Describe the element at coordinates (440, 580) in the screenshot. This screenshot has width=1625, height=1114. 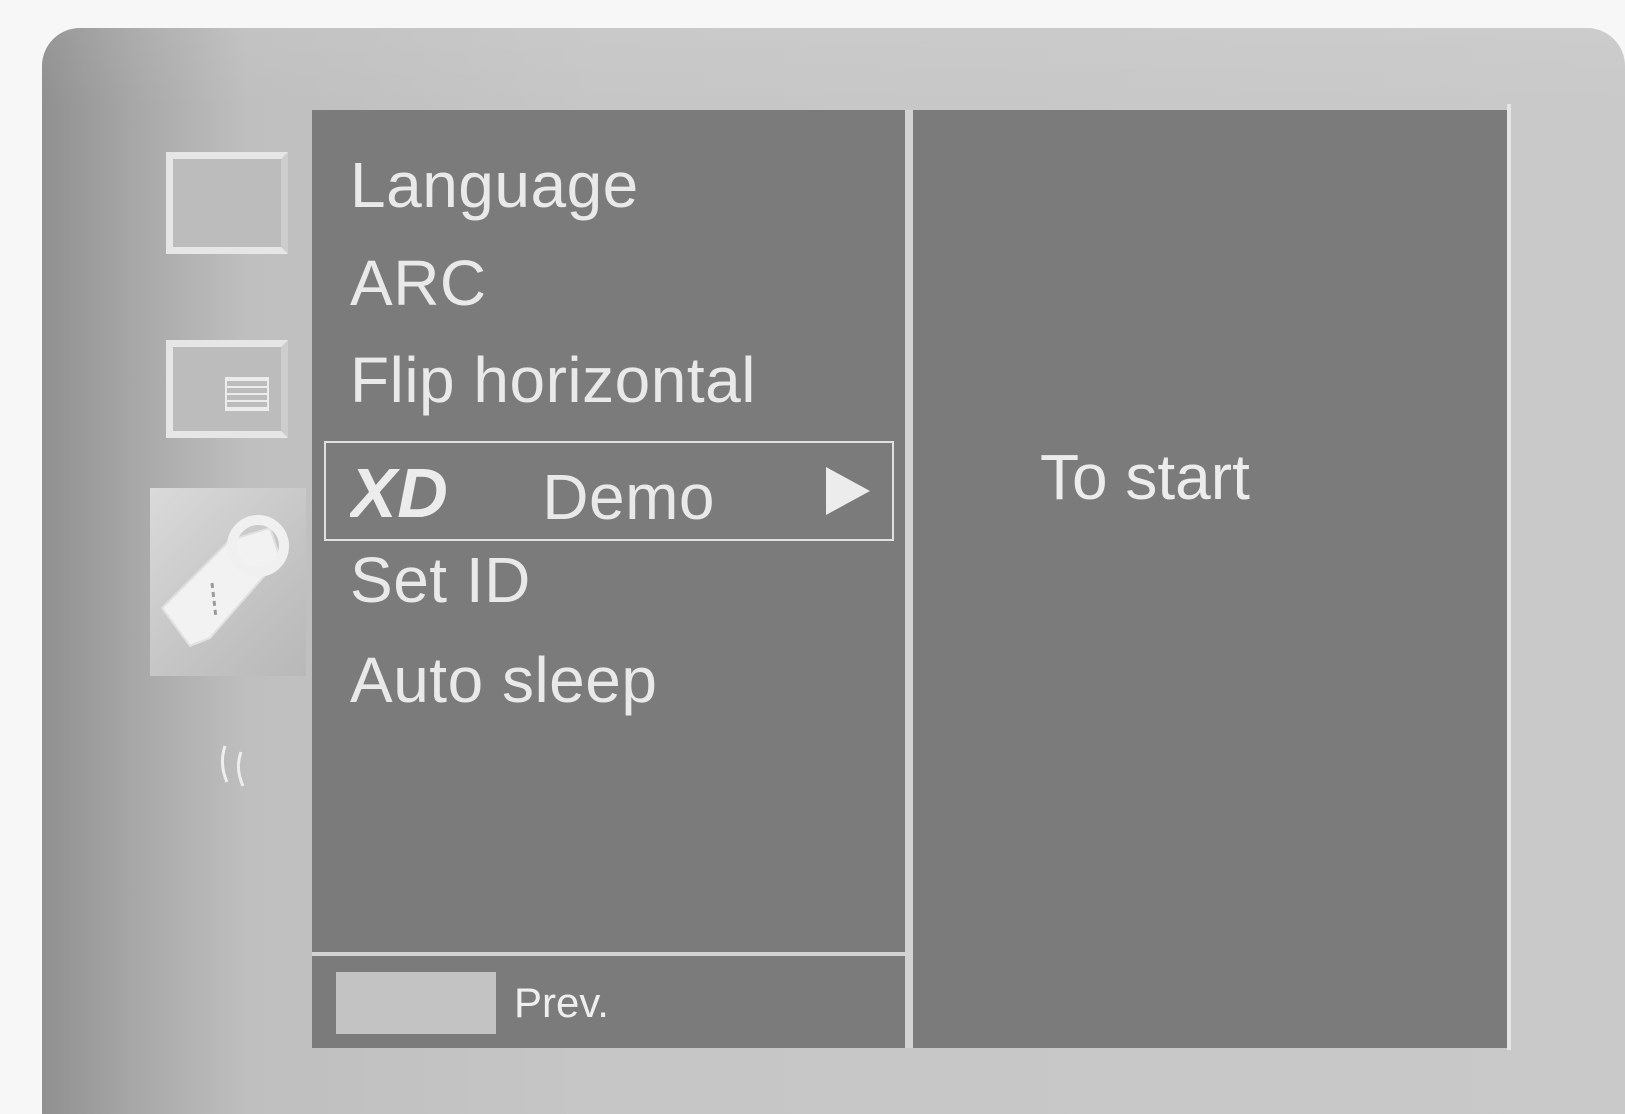
I see `menu-item-label: Set ID` at that location.